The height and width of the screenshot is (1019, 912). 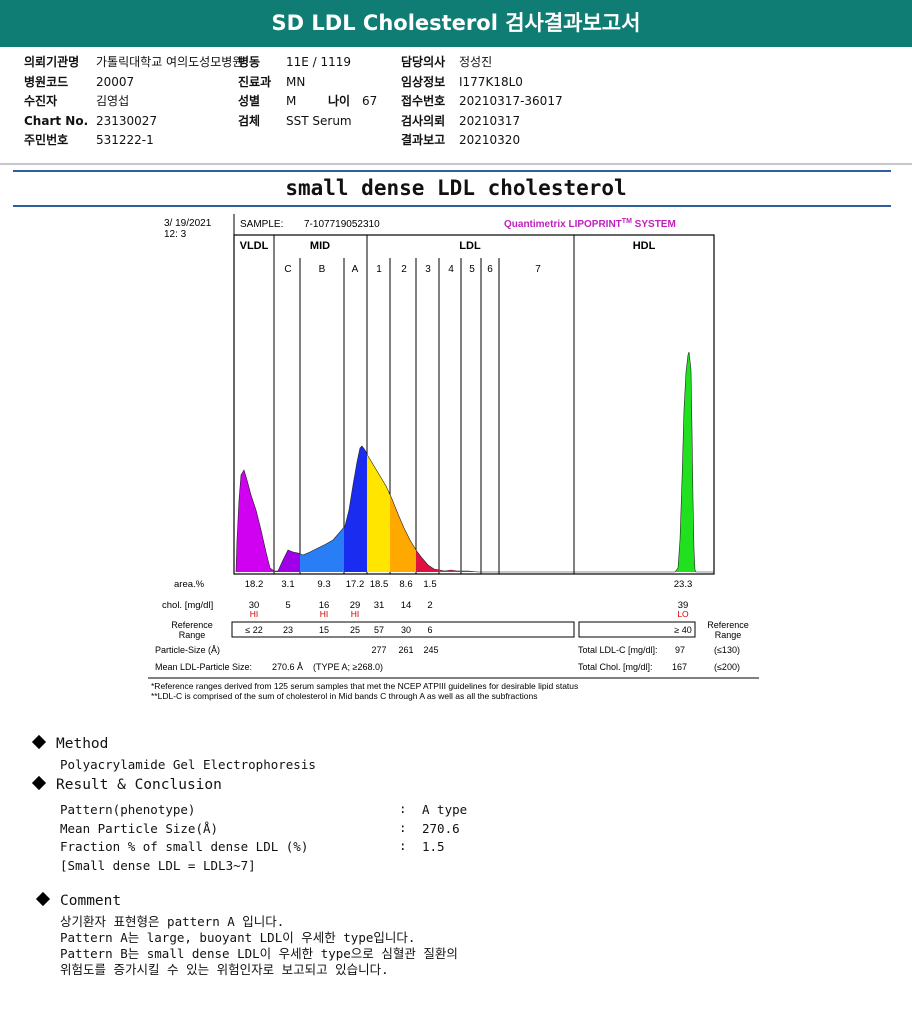 What do you see at coordinates (683, 584) in the screenshot?
I see `area-value: 23.3` at bounding box center [683, 584].